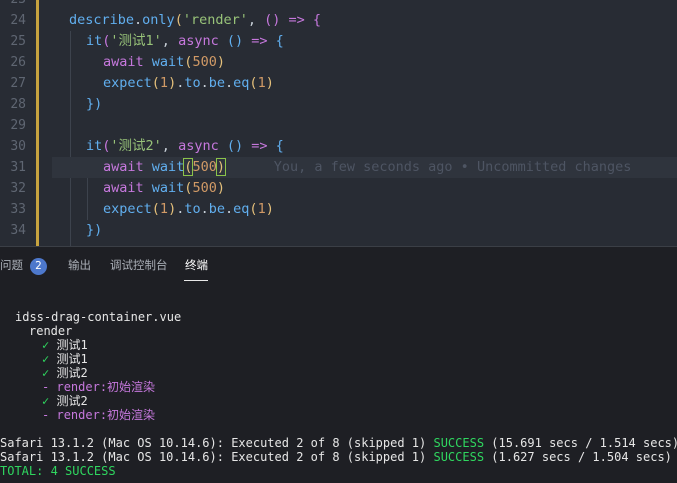 Image resolution: width=677 pixels, height=483 pixels. I want to click on code-line-27: expect(1).to.be.eq(1), so click(364, 83).